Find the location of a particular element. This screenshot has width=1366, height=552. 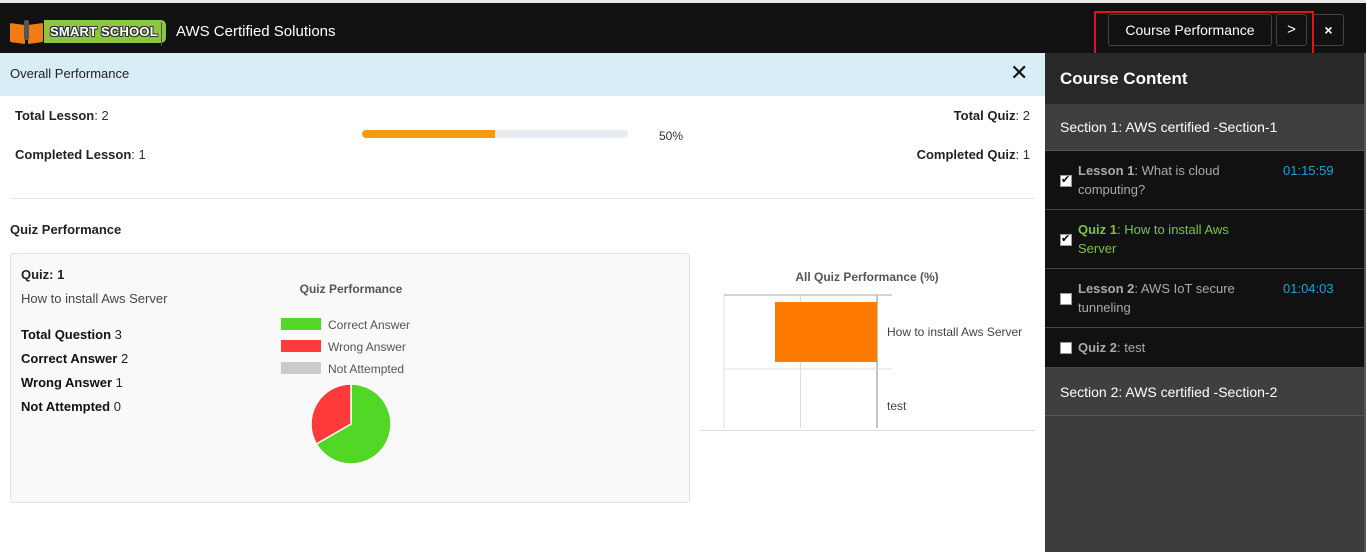

item-text: Lesson 2: AWS IoT secure tunneling is located at coordinates (1168, 298).